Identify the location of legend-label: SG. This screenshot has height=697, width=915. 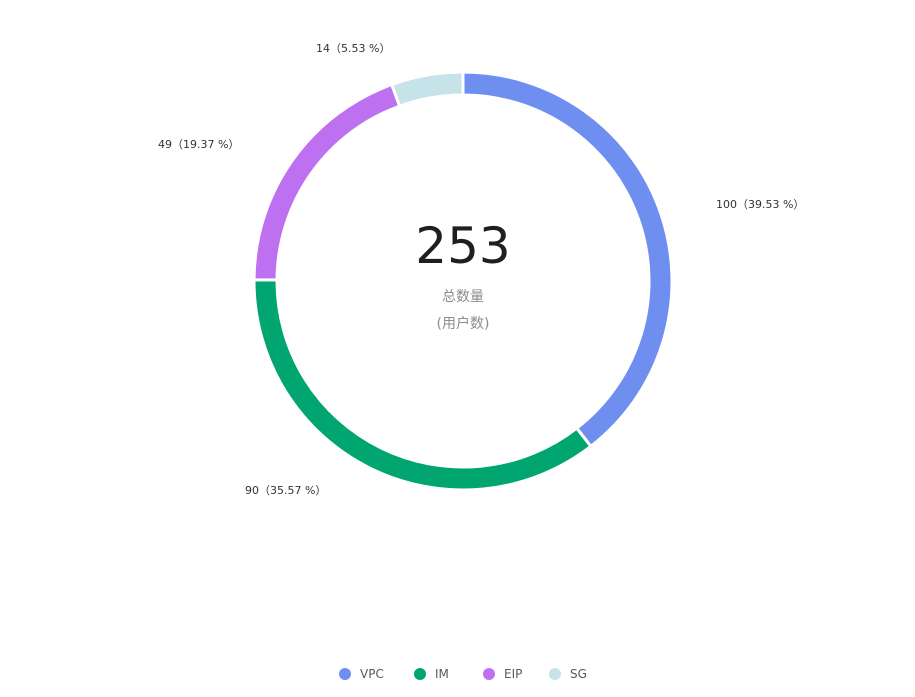
(578, 674).